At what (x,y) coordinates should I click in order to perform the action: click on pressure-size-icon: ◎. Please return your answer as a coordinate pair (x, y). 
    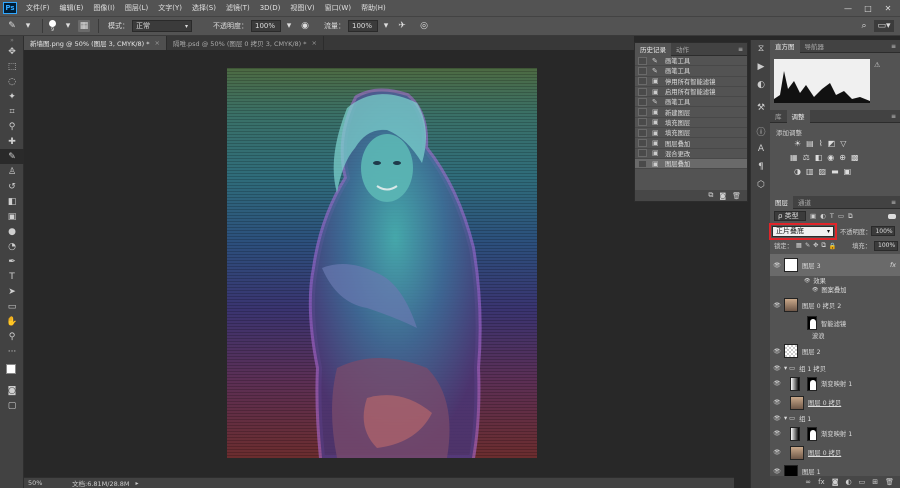
    Looking at the image, I should click on (424, 26).